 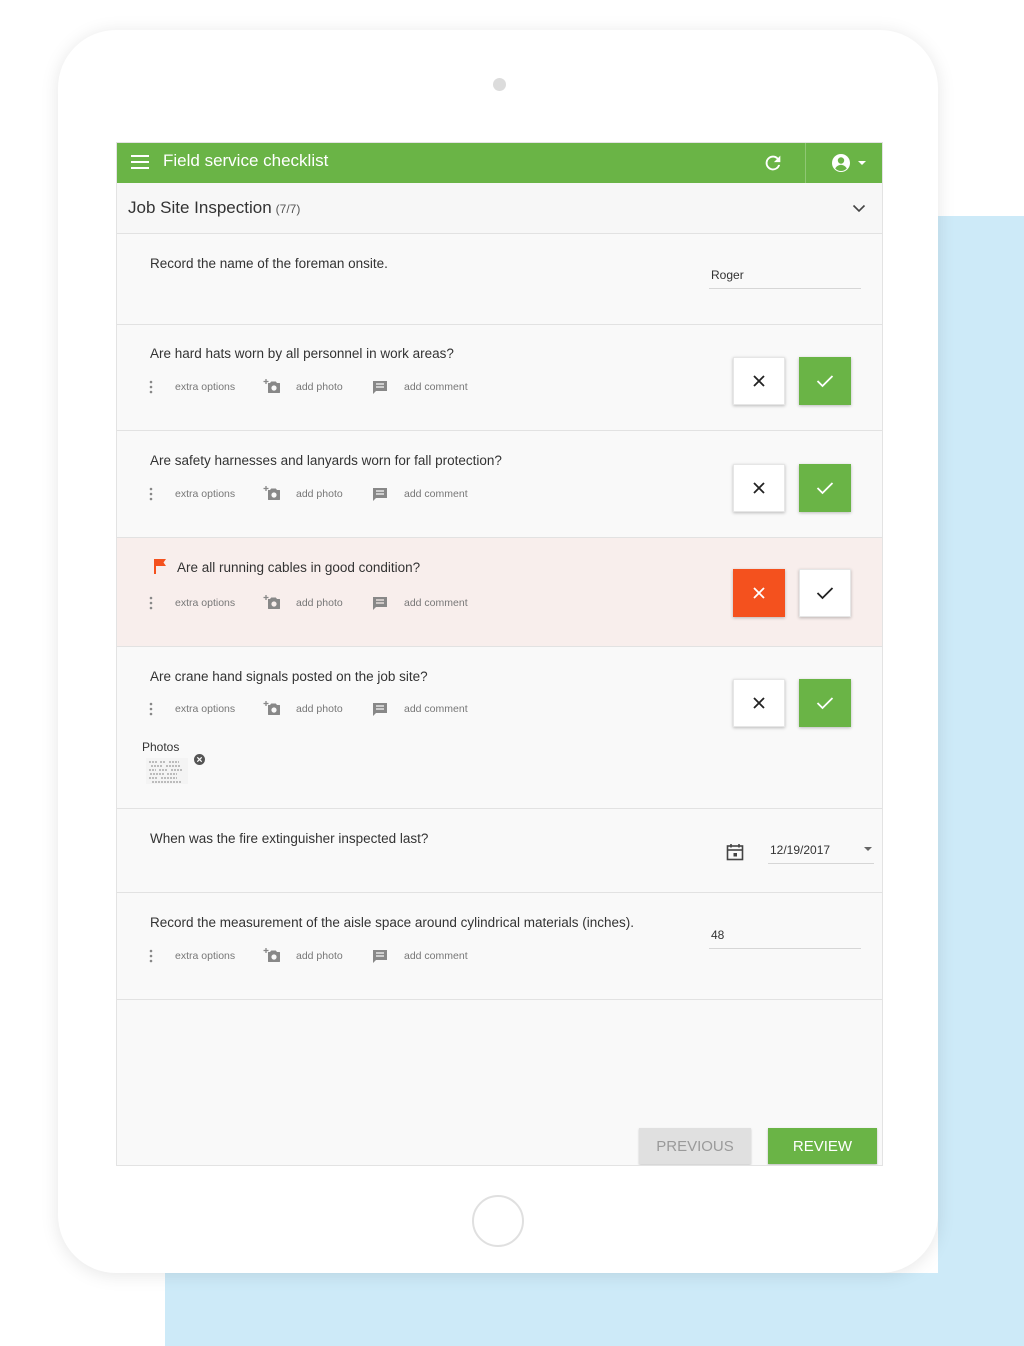 What do you see at coordinates (805, 163) in the screenshot?
I see `app-bar-divider` at bounding box center [805, 163].